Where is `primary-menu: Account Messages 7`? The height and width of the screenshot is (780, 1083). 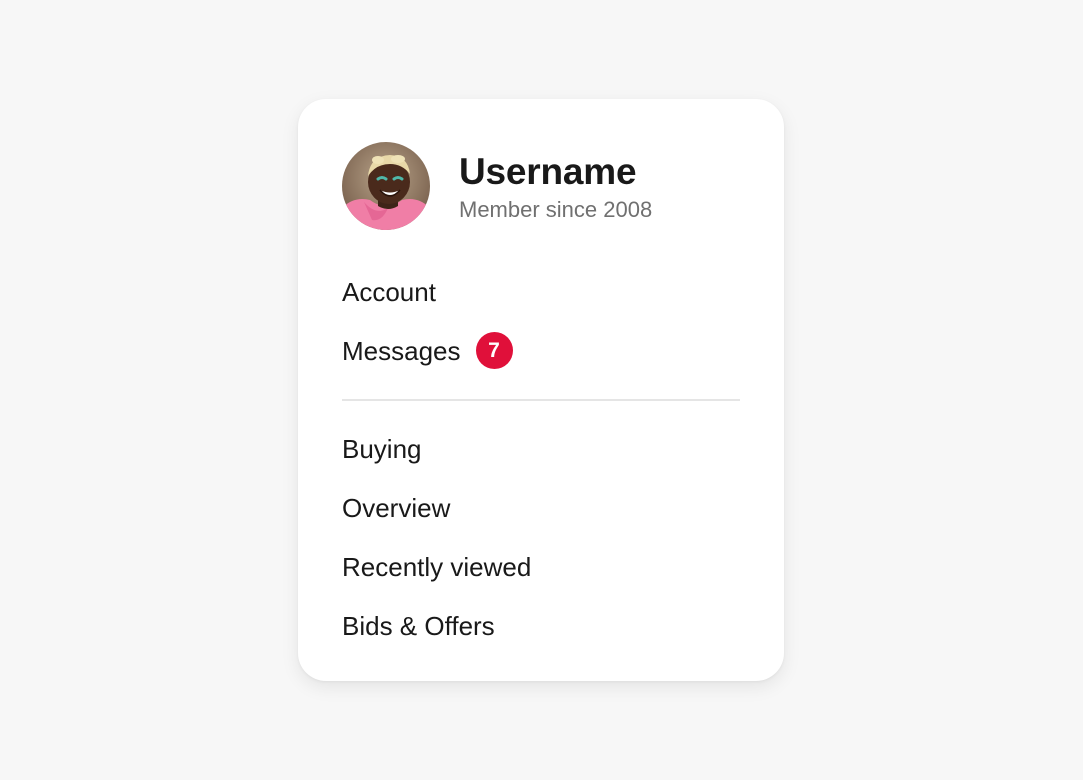
primary-menu: Account Messages 7 is located at coordinates (541, 321).